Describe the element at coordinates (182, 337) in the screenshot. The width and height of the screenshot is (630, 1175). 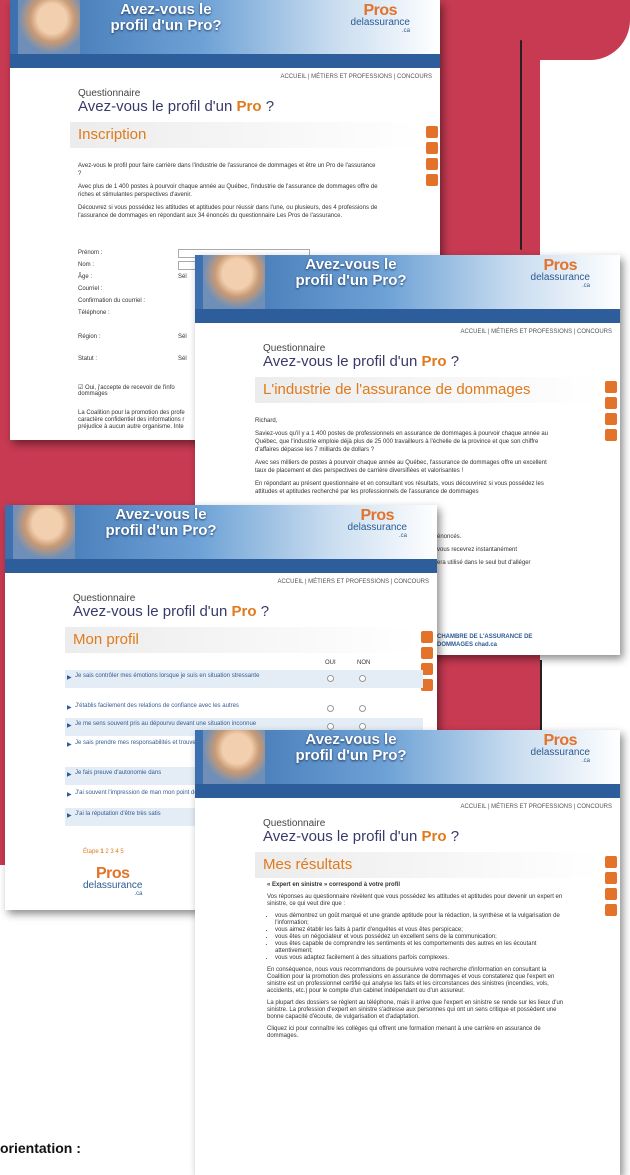
I see `region-select: Sél` at that location.